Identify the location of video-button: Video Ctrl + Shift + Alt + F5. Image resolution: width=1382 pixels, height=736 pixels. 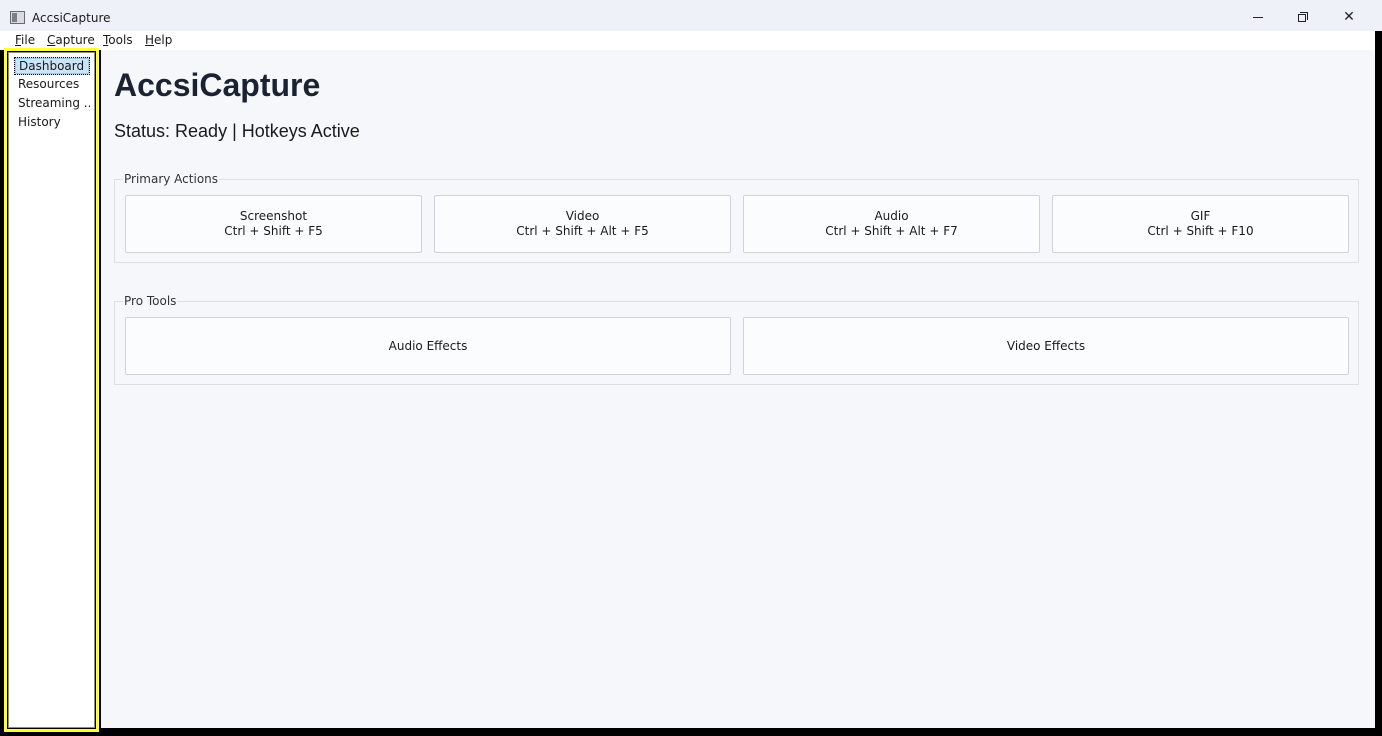
(582, 224).